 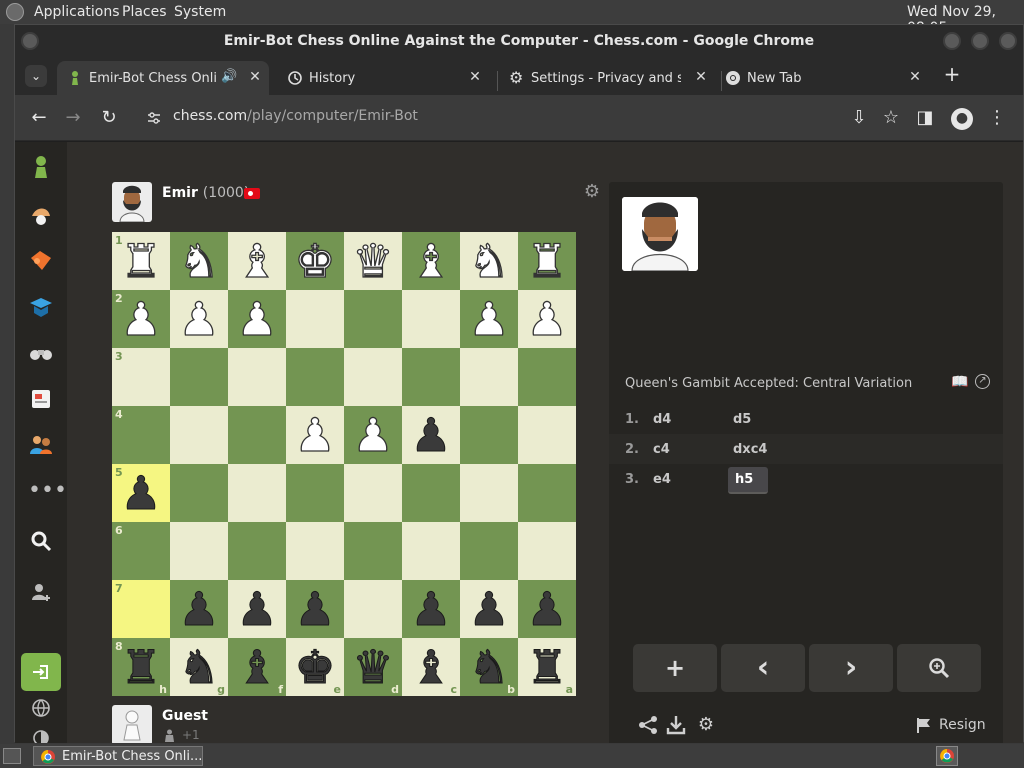 I want to click on flag-icon, so click(x=924, y=725).